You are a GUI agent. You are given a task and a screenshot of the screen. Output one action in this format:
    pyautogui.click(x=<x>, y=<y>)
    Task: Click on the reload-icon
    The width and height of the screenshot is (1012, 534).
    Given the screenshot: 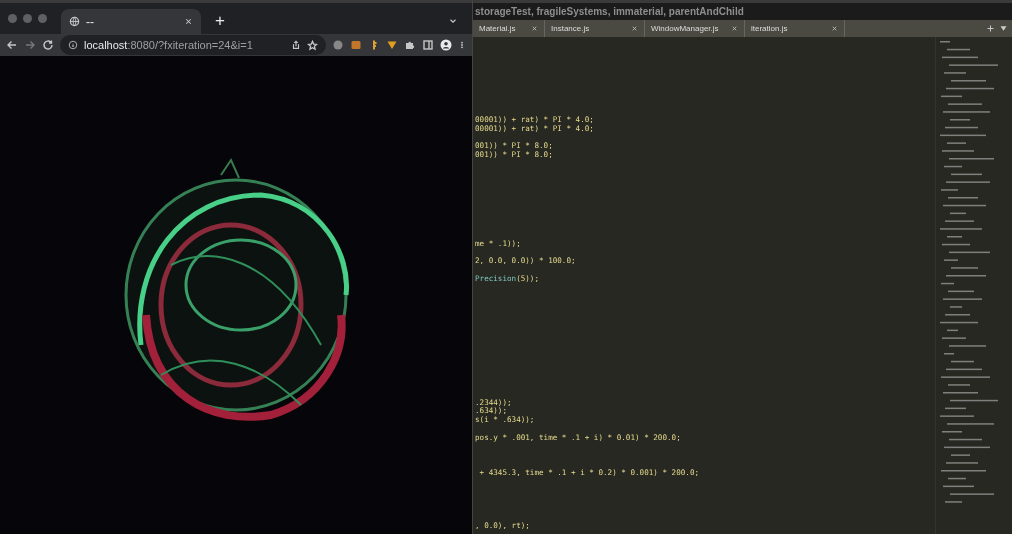 What is the action you would take?
    pyautogui.click(x=48, y=45)
    